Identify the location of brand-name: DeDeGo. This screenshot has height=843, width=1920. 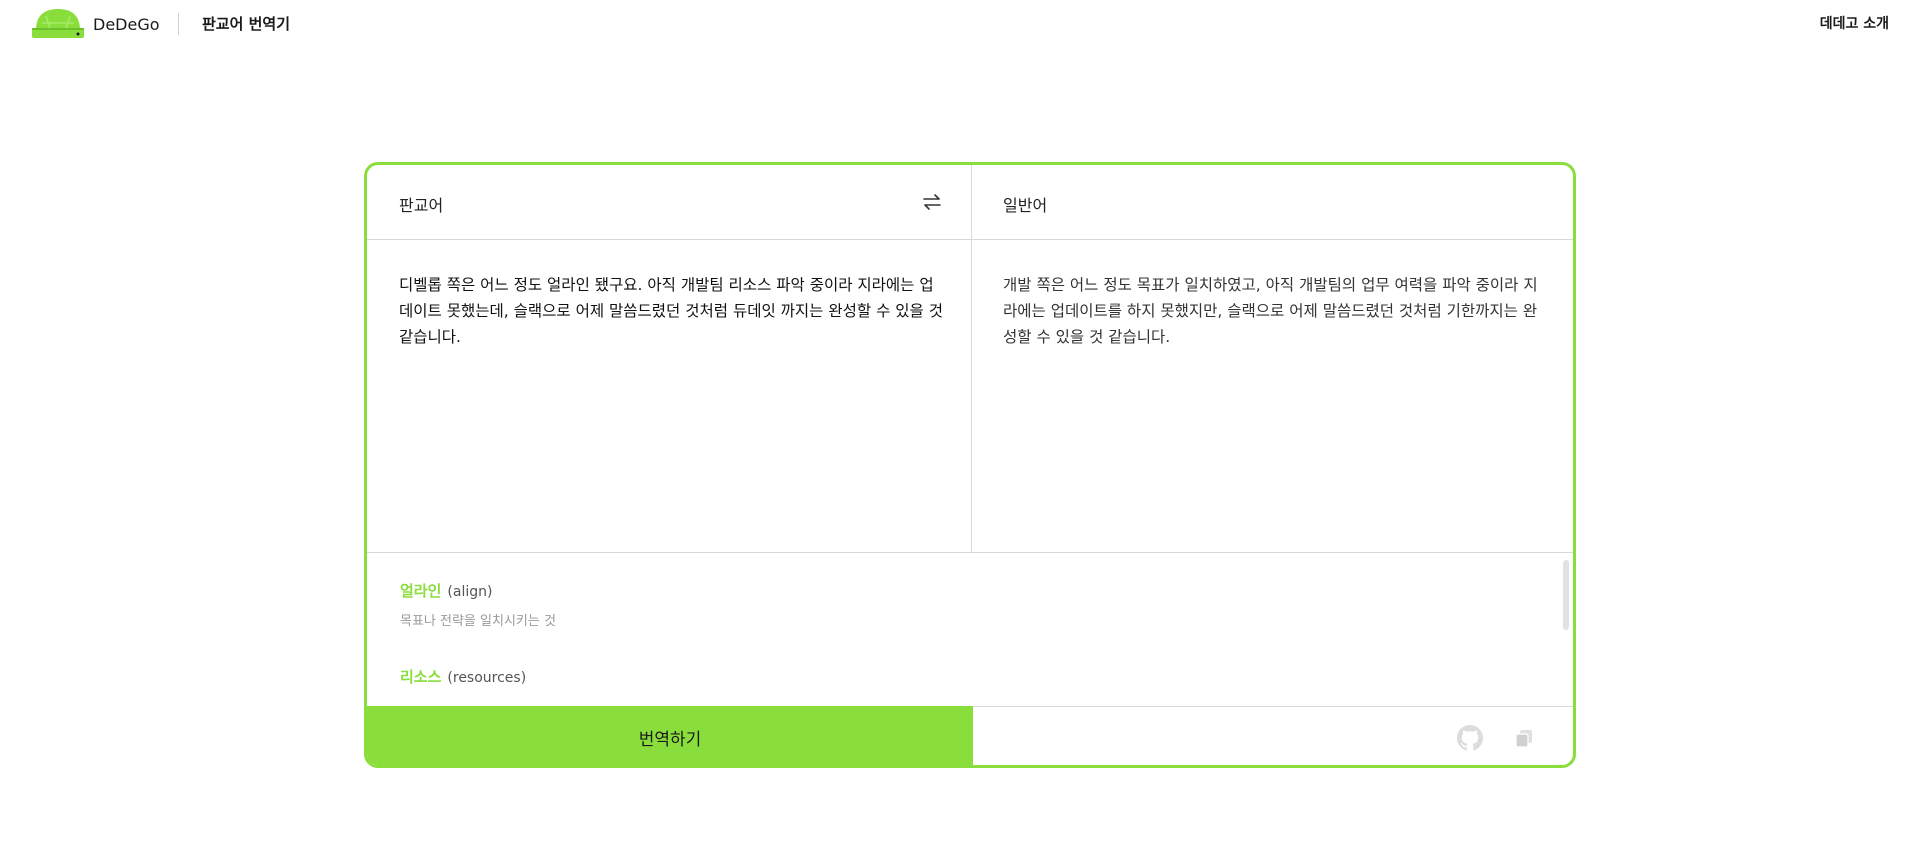
(126, 24).